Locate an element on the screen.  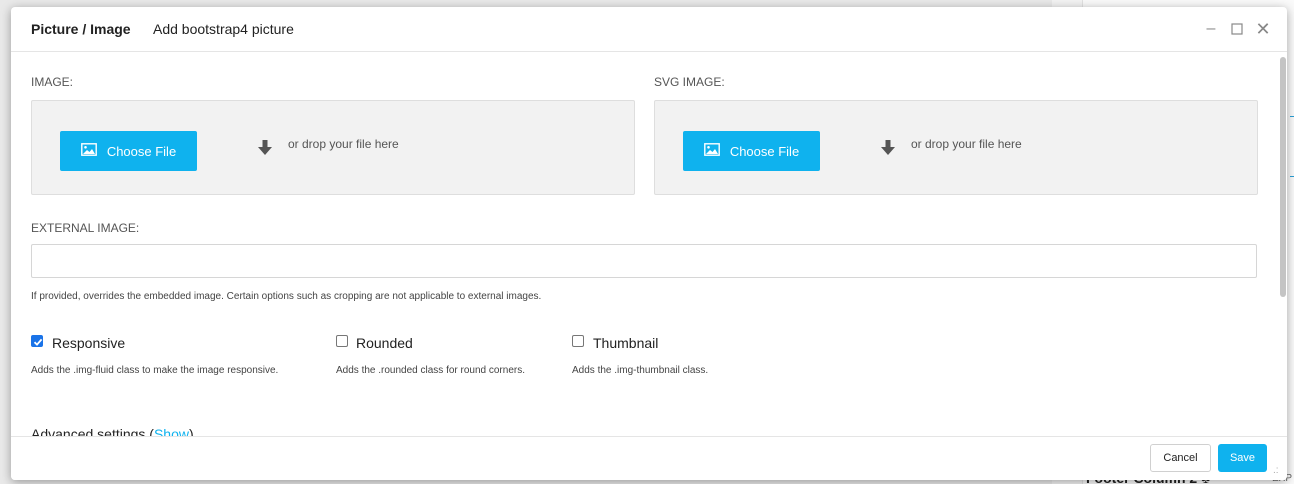
external-image-label: EXTERNAL IMAGE: is located at coordinates (85, 228).